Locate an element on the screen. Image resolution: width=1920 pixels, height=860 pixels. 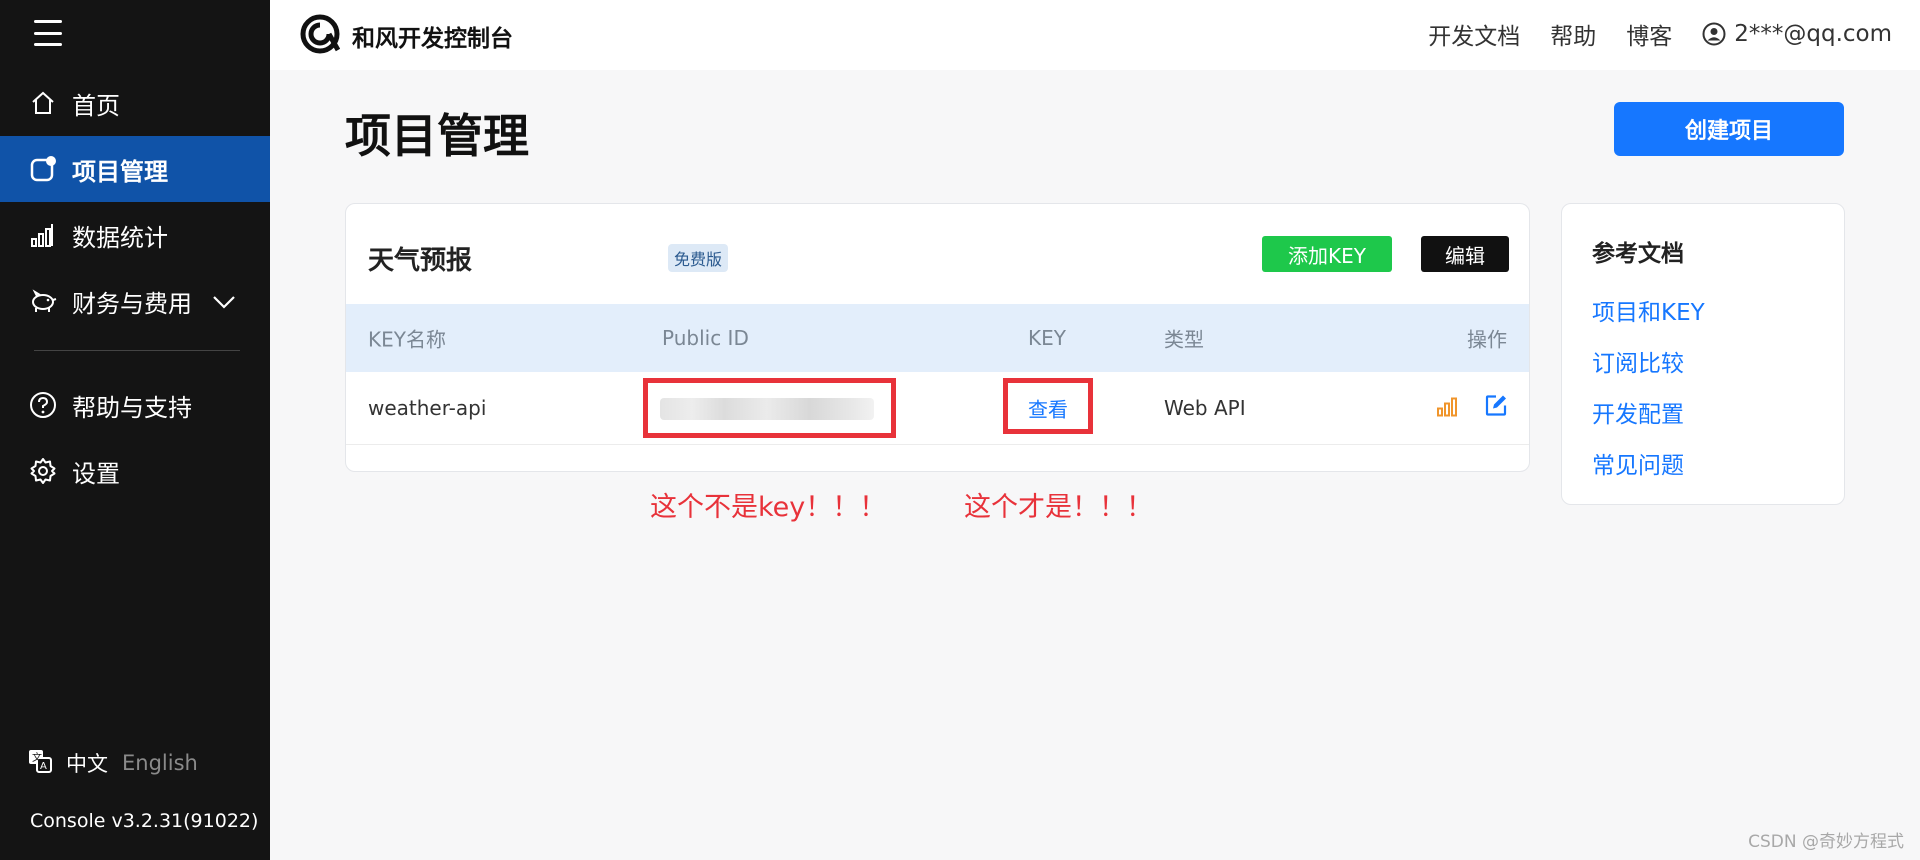
top-links: 开发文档 帮助 博客 2***@qq.com is located at coordinates (1645, 34).